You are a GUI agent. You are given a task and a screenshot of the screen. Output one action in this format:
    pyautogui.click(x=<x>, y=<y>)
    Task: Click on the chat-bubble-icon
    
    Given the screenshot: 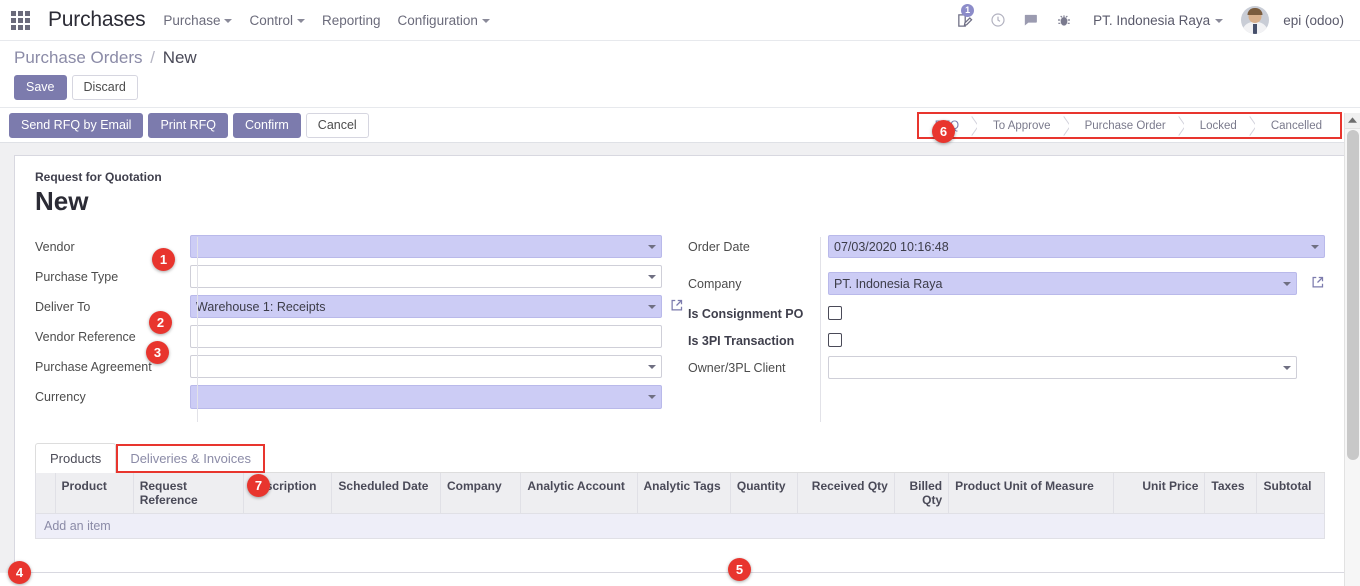 What is the action you would take?
    pyautogui.click(x=1030, y=20)
    